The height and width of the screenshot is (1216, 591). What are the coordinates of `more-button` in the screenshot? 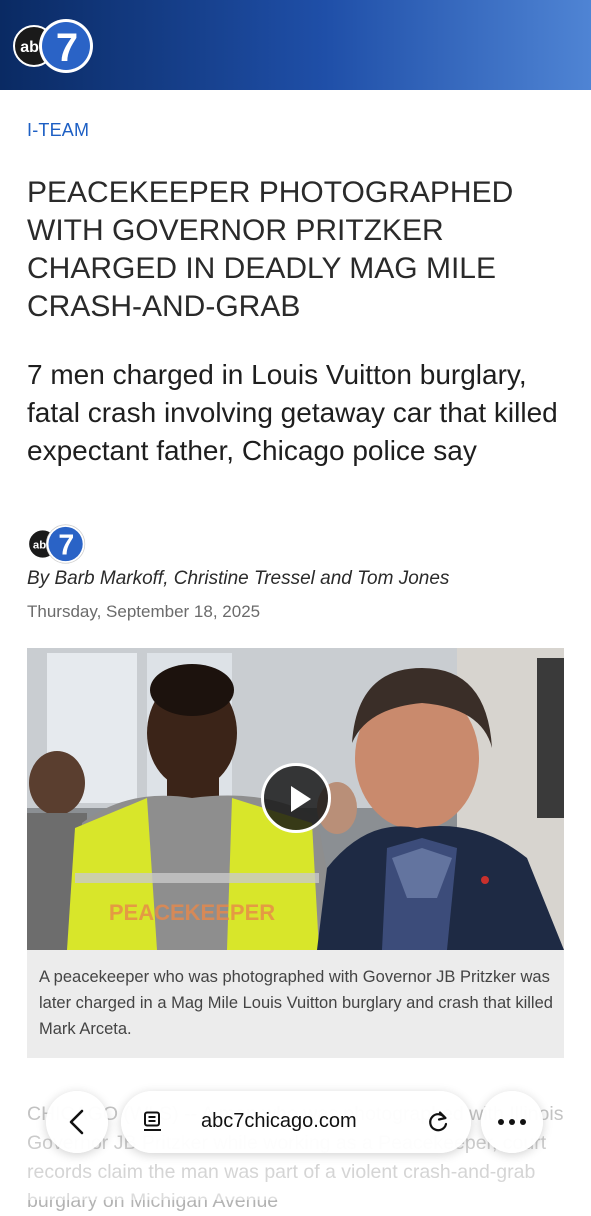 It's located at (512, 1122).